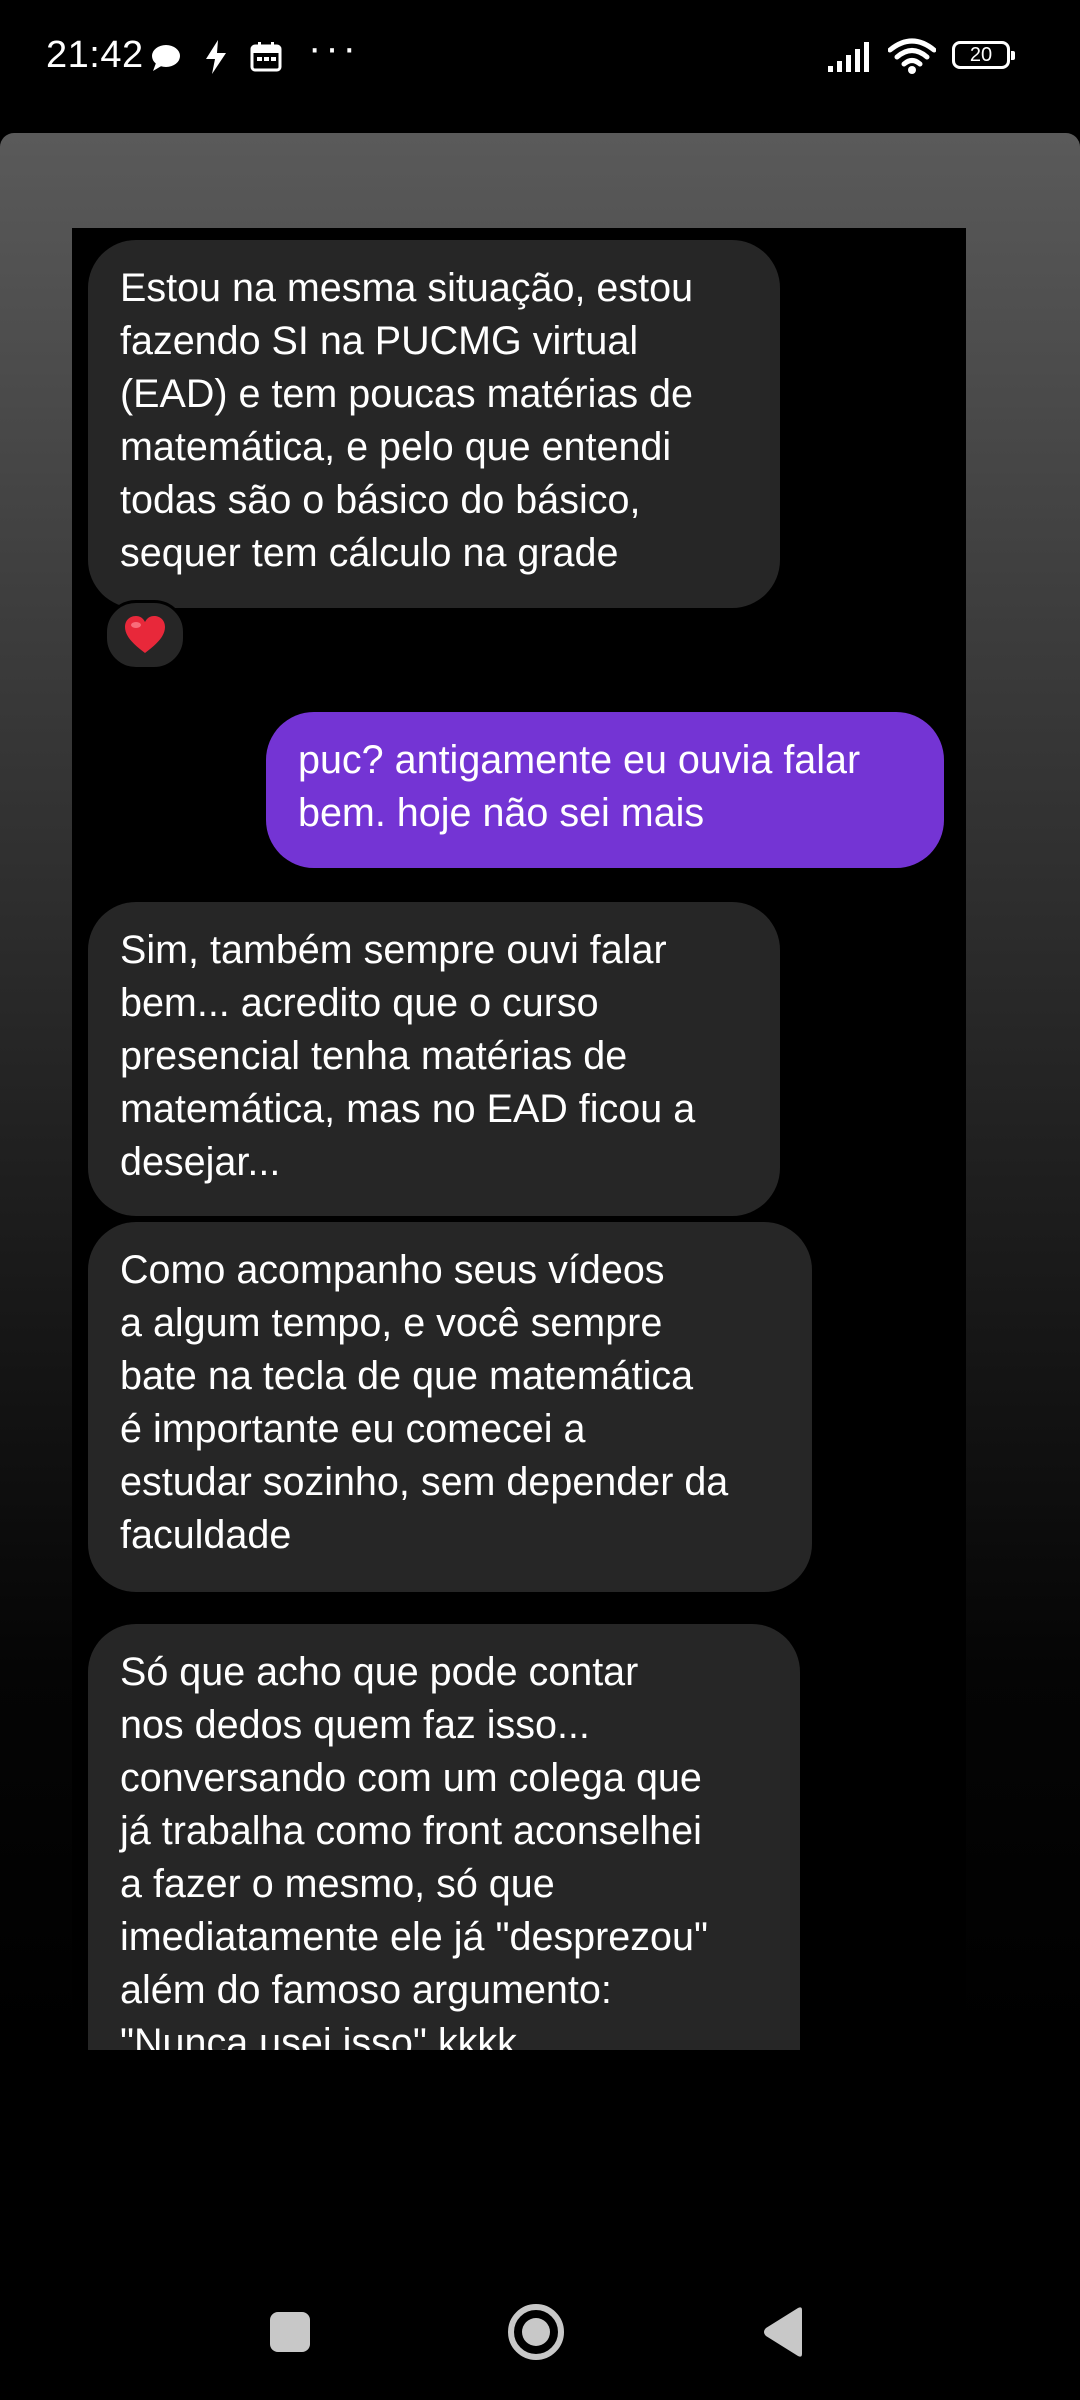 The width and height of the screenshot is (1080, 2400). Describe the element at coordinates (783, 2332) in the screenshot. I see `back-triangle-icon` at that location.